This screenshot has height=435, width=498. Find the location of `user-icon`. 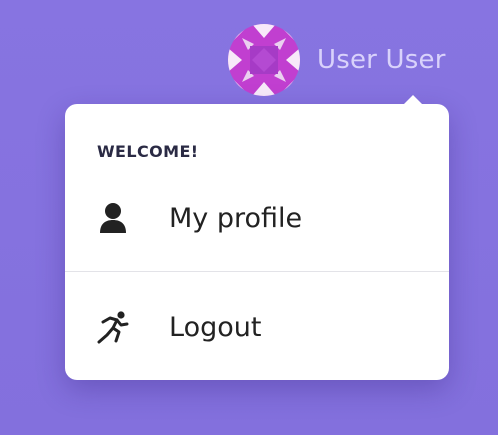

user-icon is located at coordinates (113, 218).